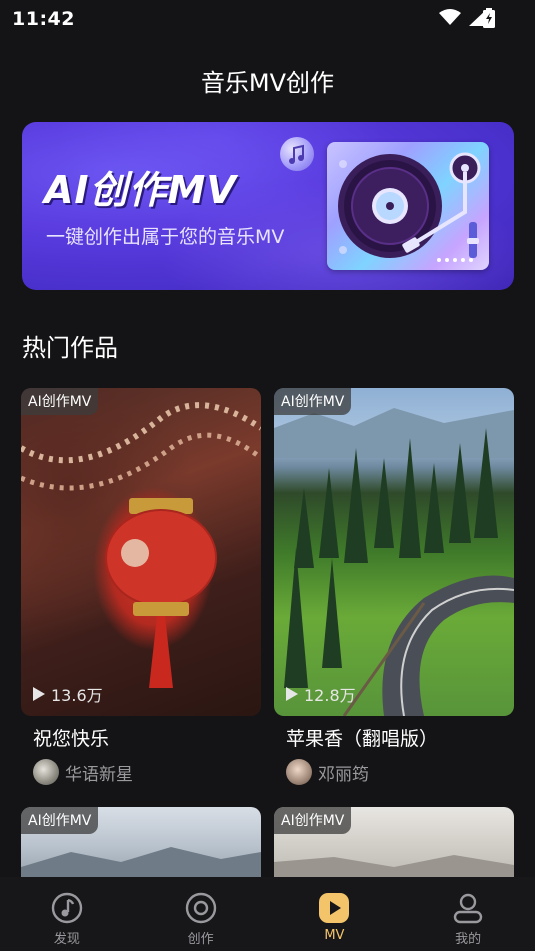  What do you see at coordinates (200, 939) in the screenshot?
I see `nav-label: 创作` at bounding box center [200, 939].